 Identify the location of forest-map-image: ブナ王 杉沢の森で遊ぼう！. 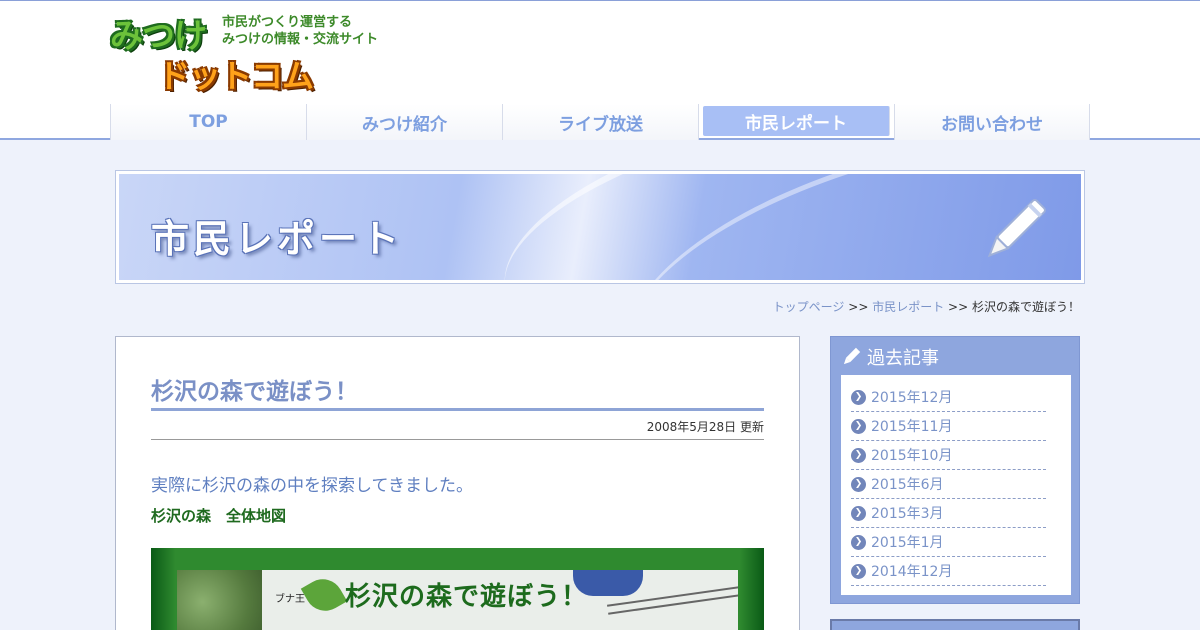
(457, 589).